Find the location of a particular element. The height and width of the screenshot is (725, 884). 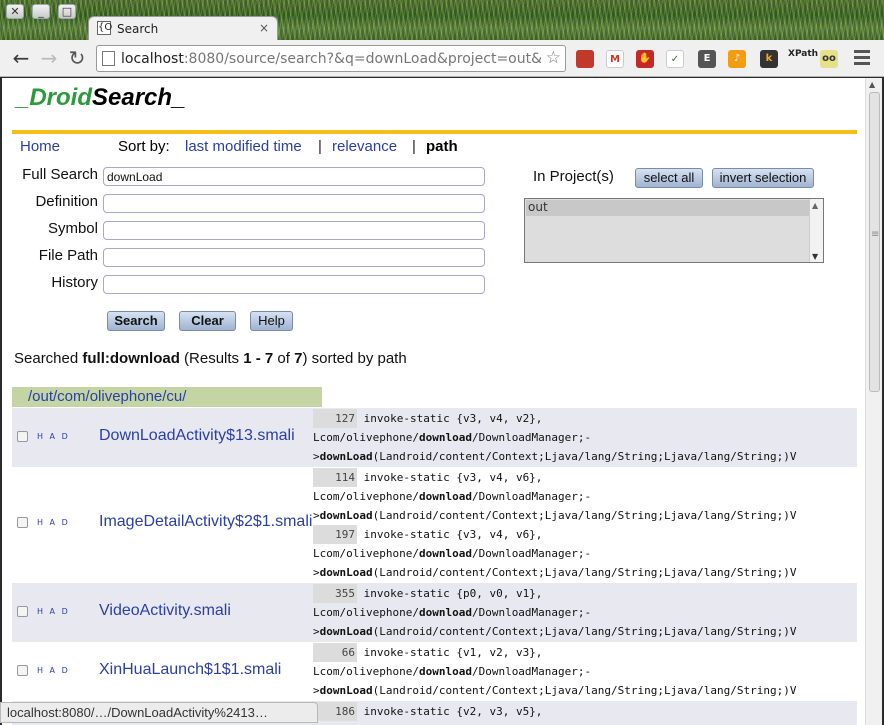

file-path-label: File Path is located at coordinates (68, 255).